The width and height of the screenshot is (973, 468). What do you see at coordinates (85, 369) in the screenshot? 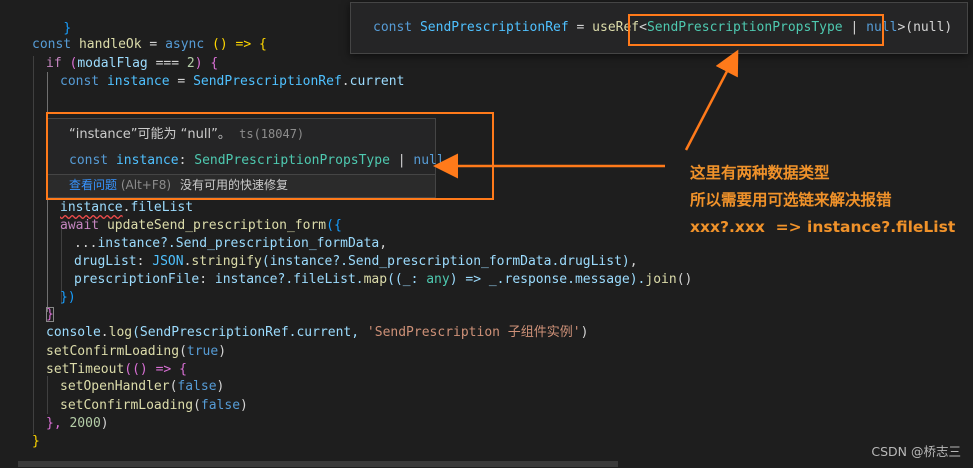
I see `function-name: setTimeout` at bounding box center [85, 369].